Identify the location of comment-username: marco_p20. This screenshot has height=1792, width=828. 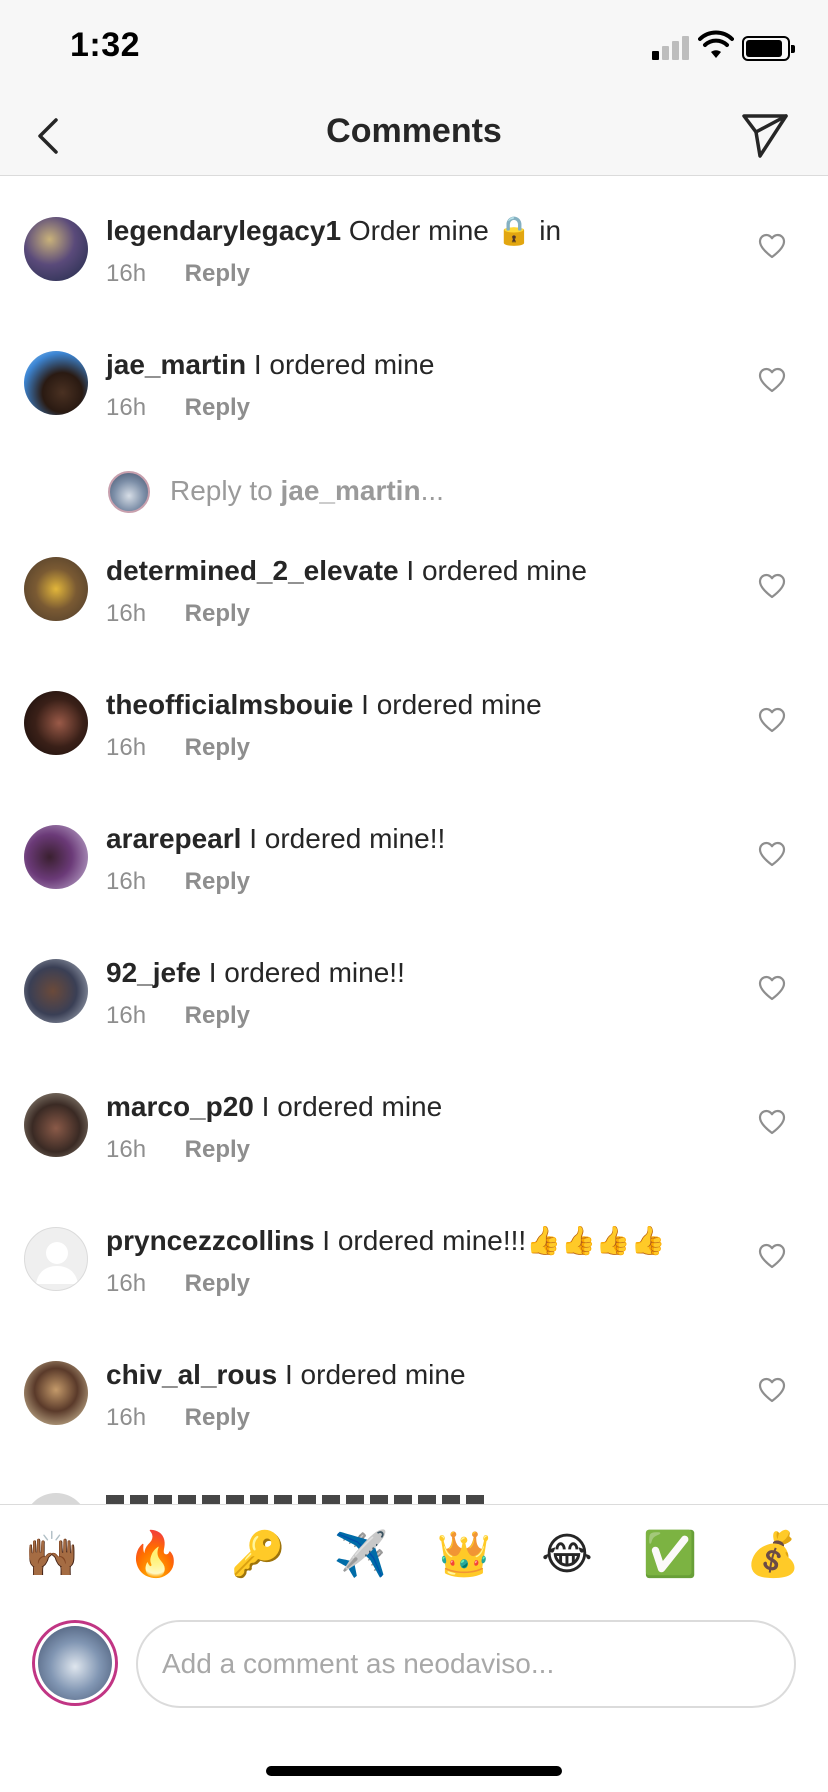
(180, 1106).